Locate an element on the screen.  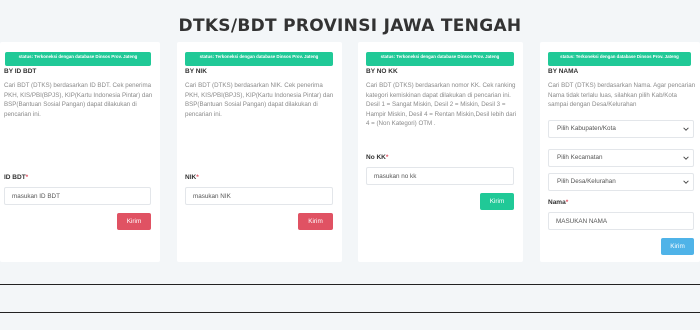
page-title: DTKS/BDT PROVINSI JAWA TENGAH is located at coordinates (350, 26).